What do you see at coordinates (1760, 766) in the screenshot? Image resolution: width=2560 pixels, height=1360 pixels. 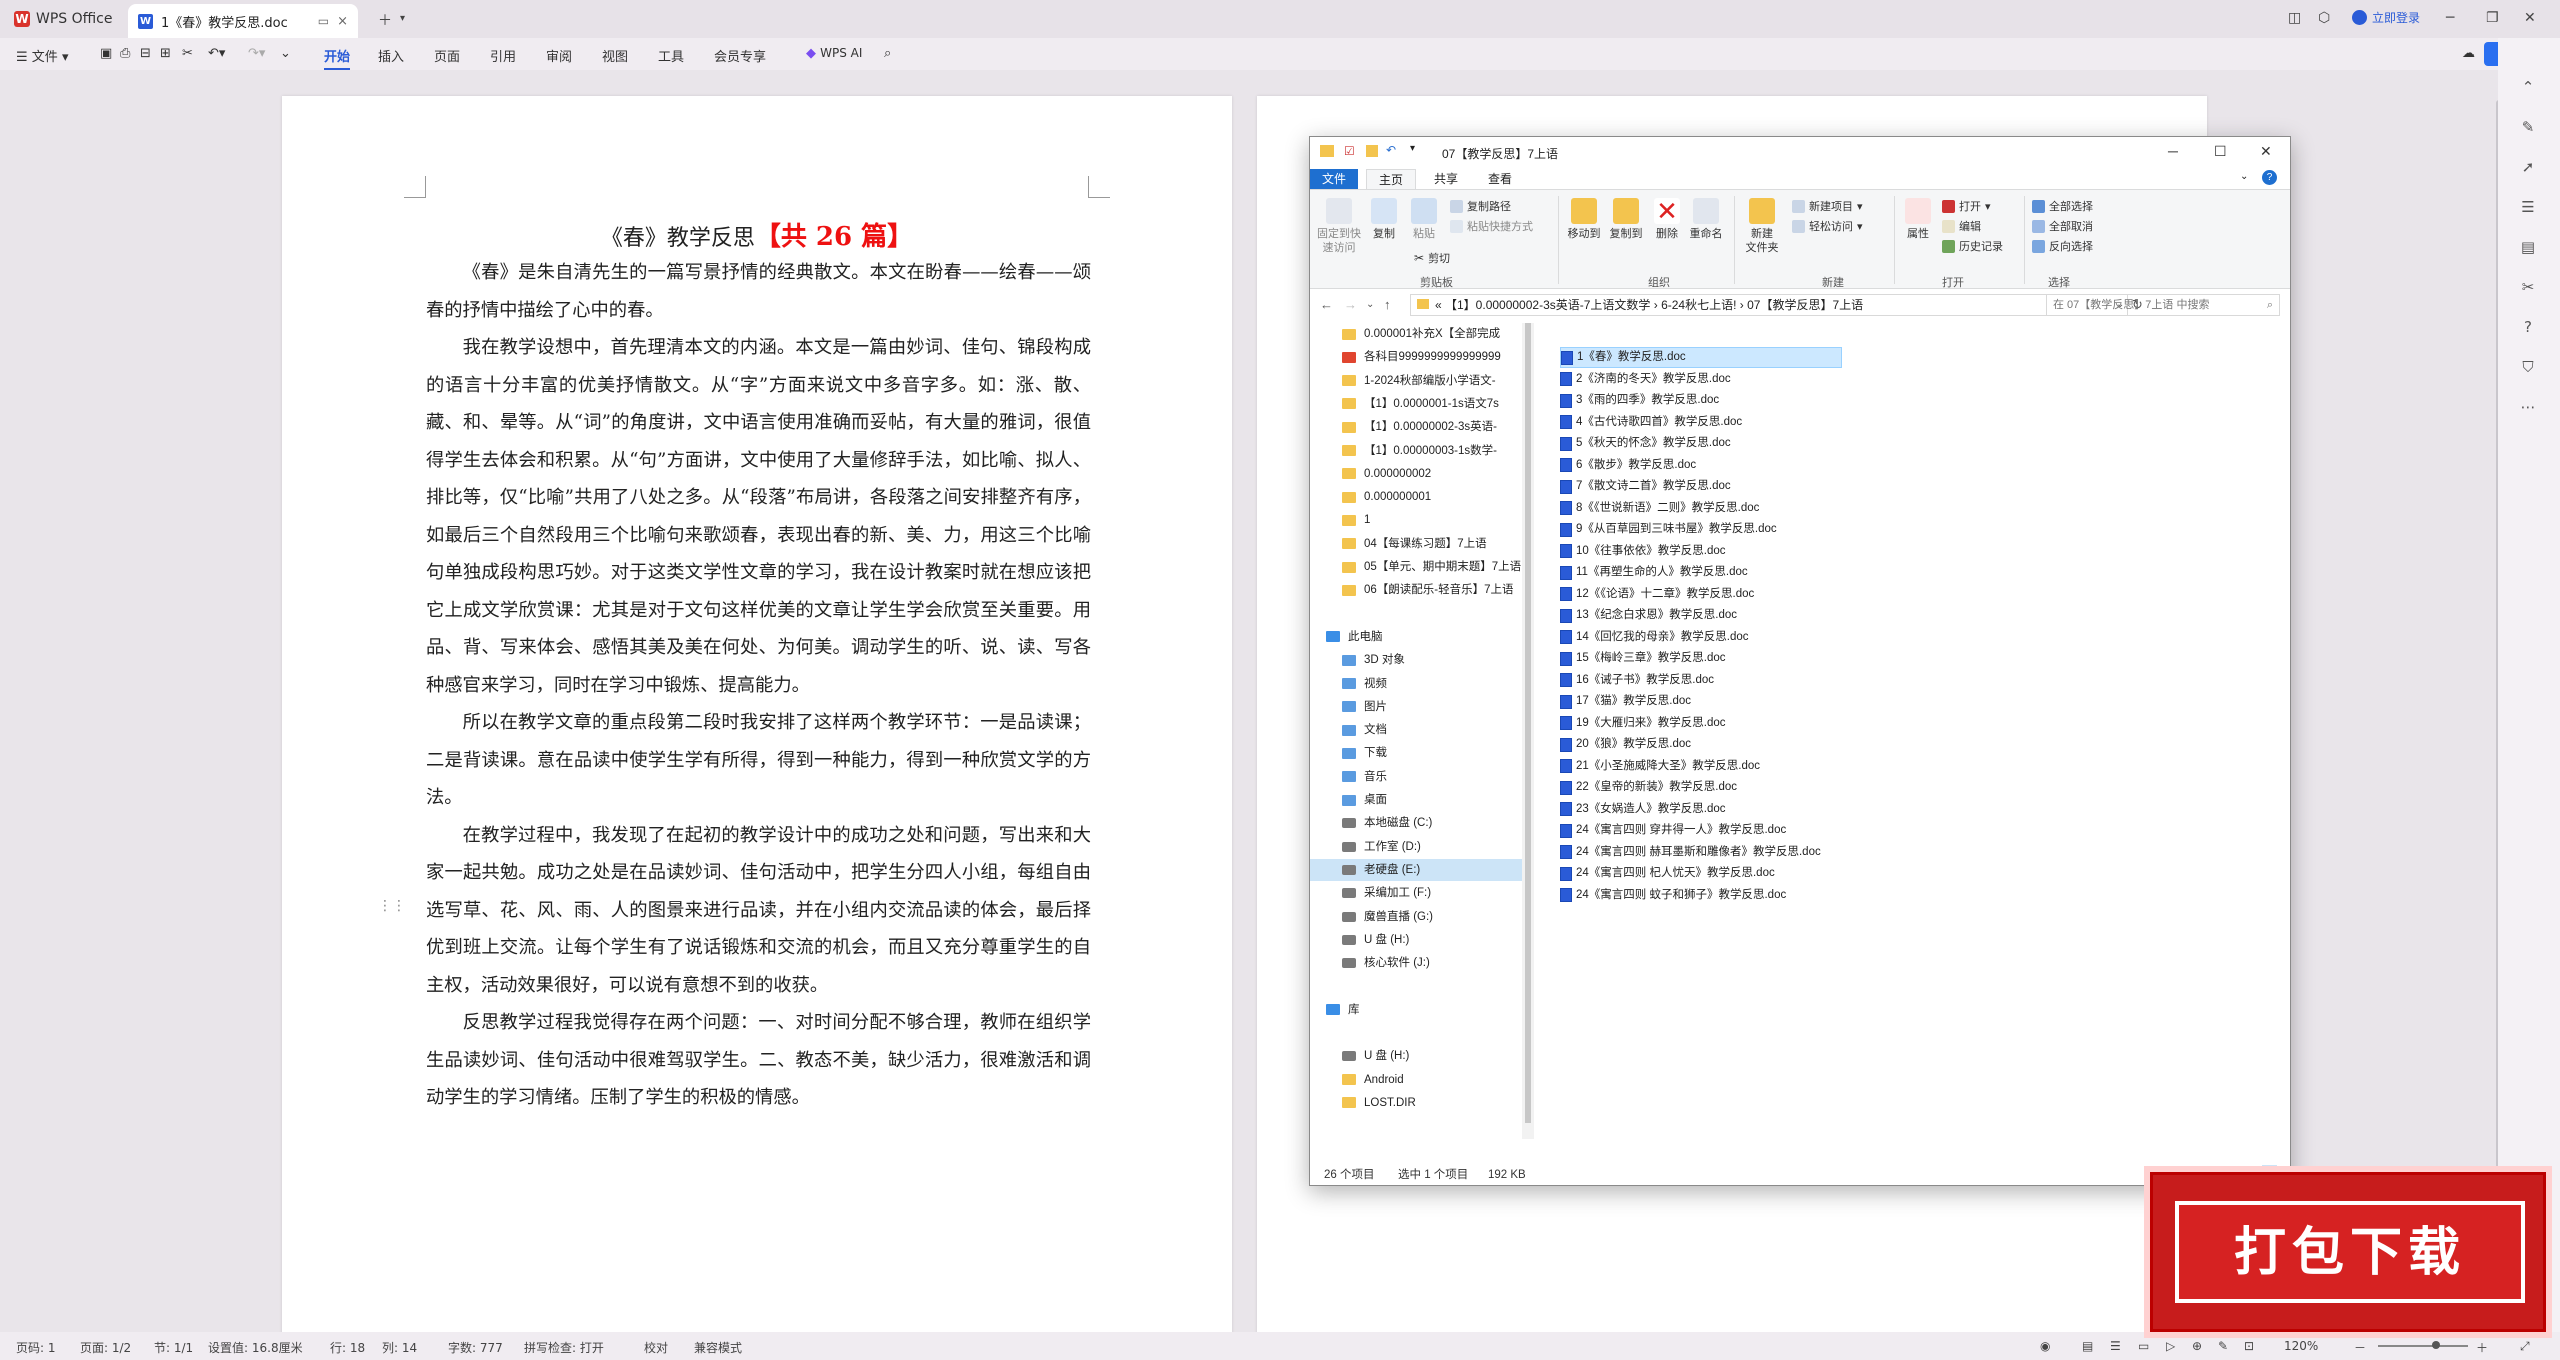 I see `file-item: 21《小圣施威降大圣》教学反思.doc` at bounding box center [1760, 766].